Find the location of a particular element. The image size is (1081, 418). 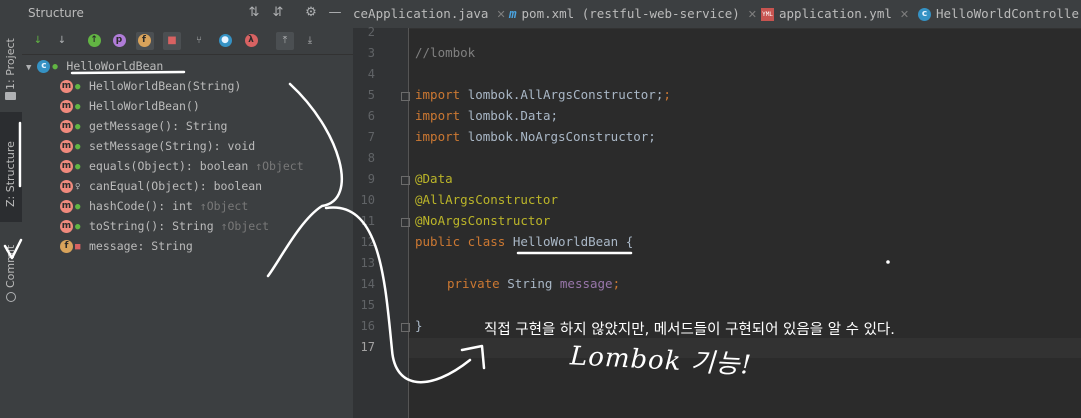

line-number: 9 is located at coordinates (371, 179).